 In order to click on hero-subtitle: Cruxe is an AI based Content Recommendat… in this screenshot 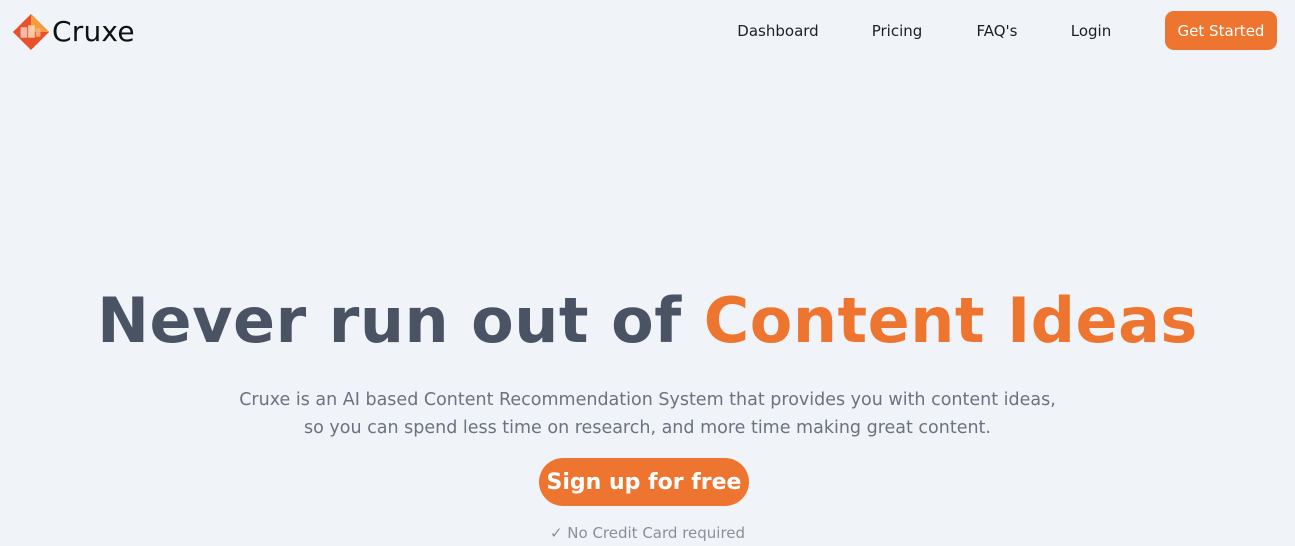, I will do `click(647, 414)`.